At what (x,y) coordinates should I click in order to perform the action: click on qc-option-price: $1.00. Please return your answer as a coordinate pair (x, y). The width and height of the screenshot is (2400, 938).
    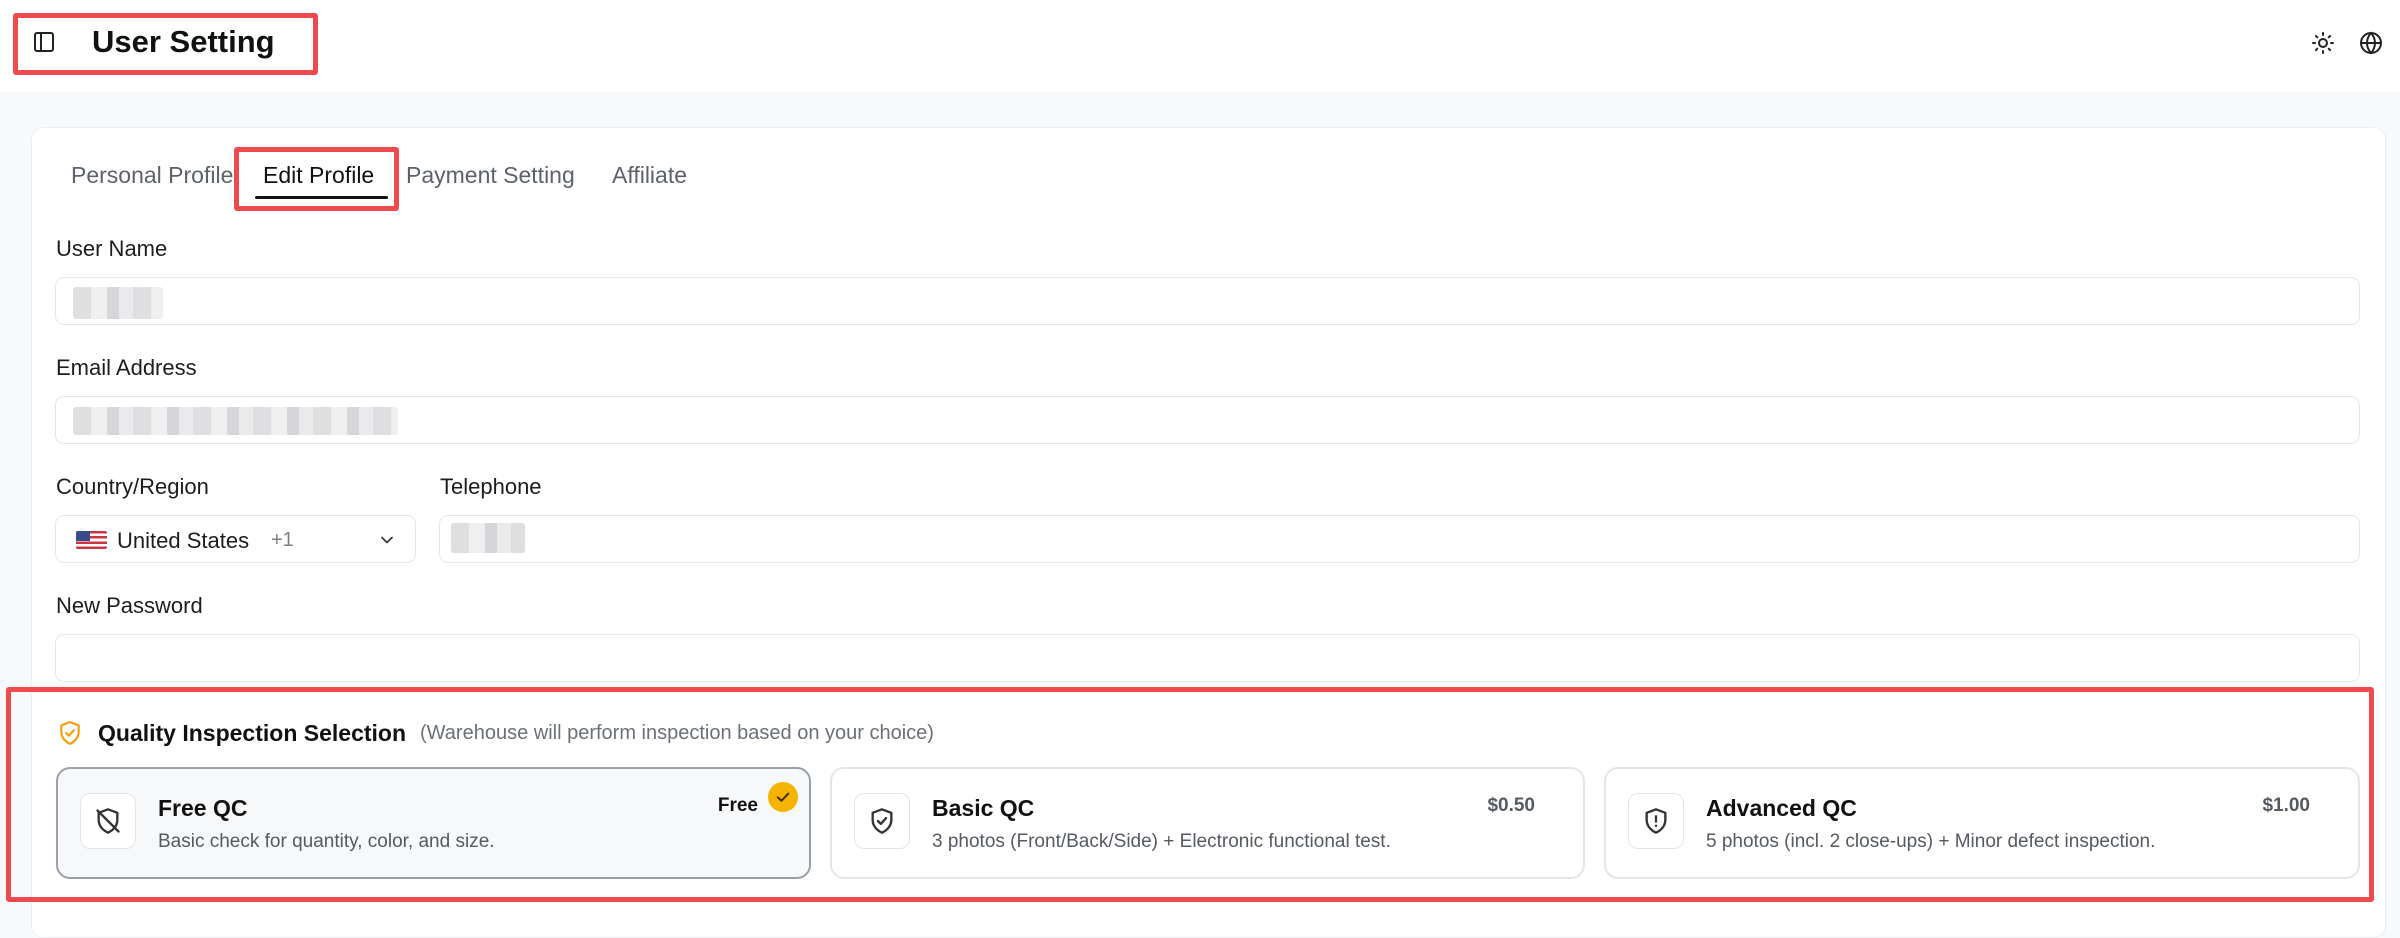
    Looking at the image, I should click on (2286, 805).